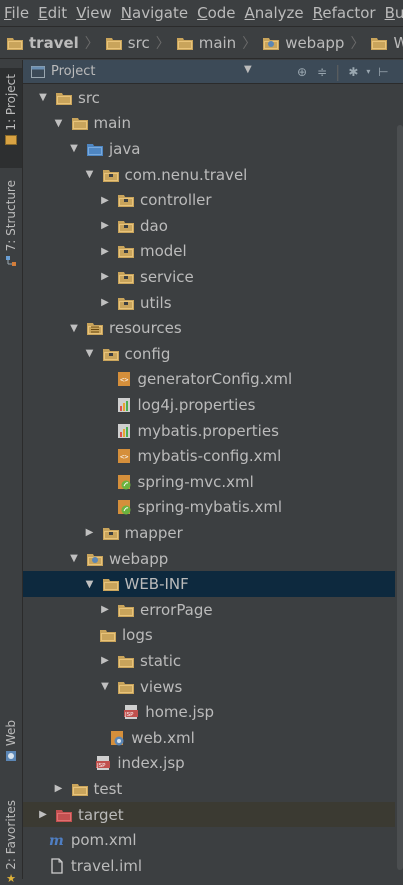  Describe the element at coordinates (209, 354) in the screenshot. I see `tree-item-config: ▼ config` at that location.